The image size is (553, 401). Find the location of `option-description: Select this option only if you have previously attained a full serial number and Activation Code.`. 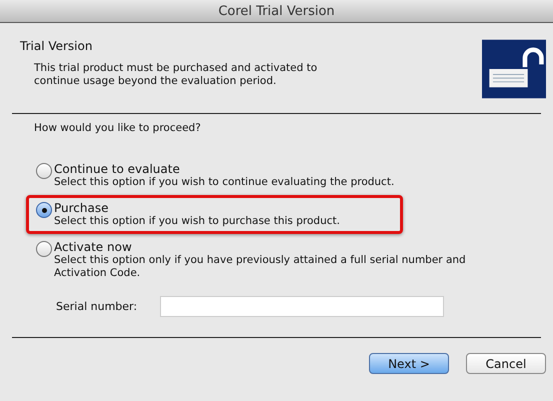

option-description: Select this option only if you have previously attained a full serial number and Activation Code. is located at coordinates (260, 267).